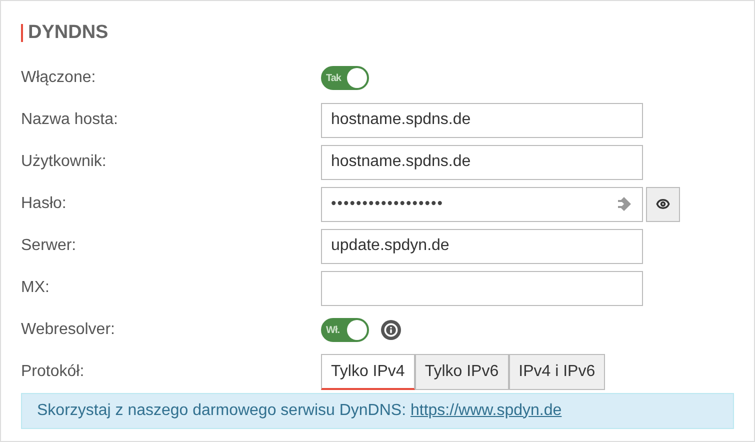  I want to click on field-label: Protokół:, so click(53, 372).